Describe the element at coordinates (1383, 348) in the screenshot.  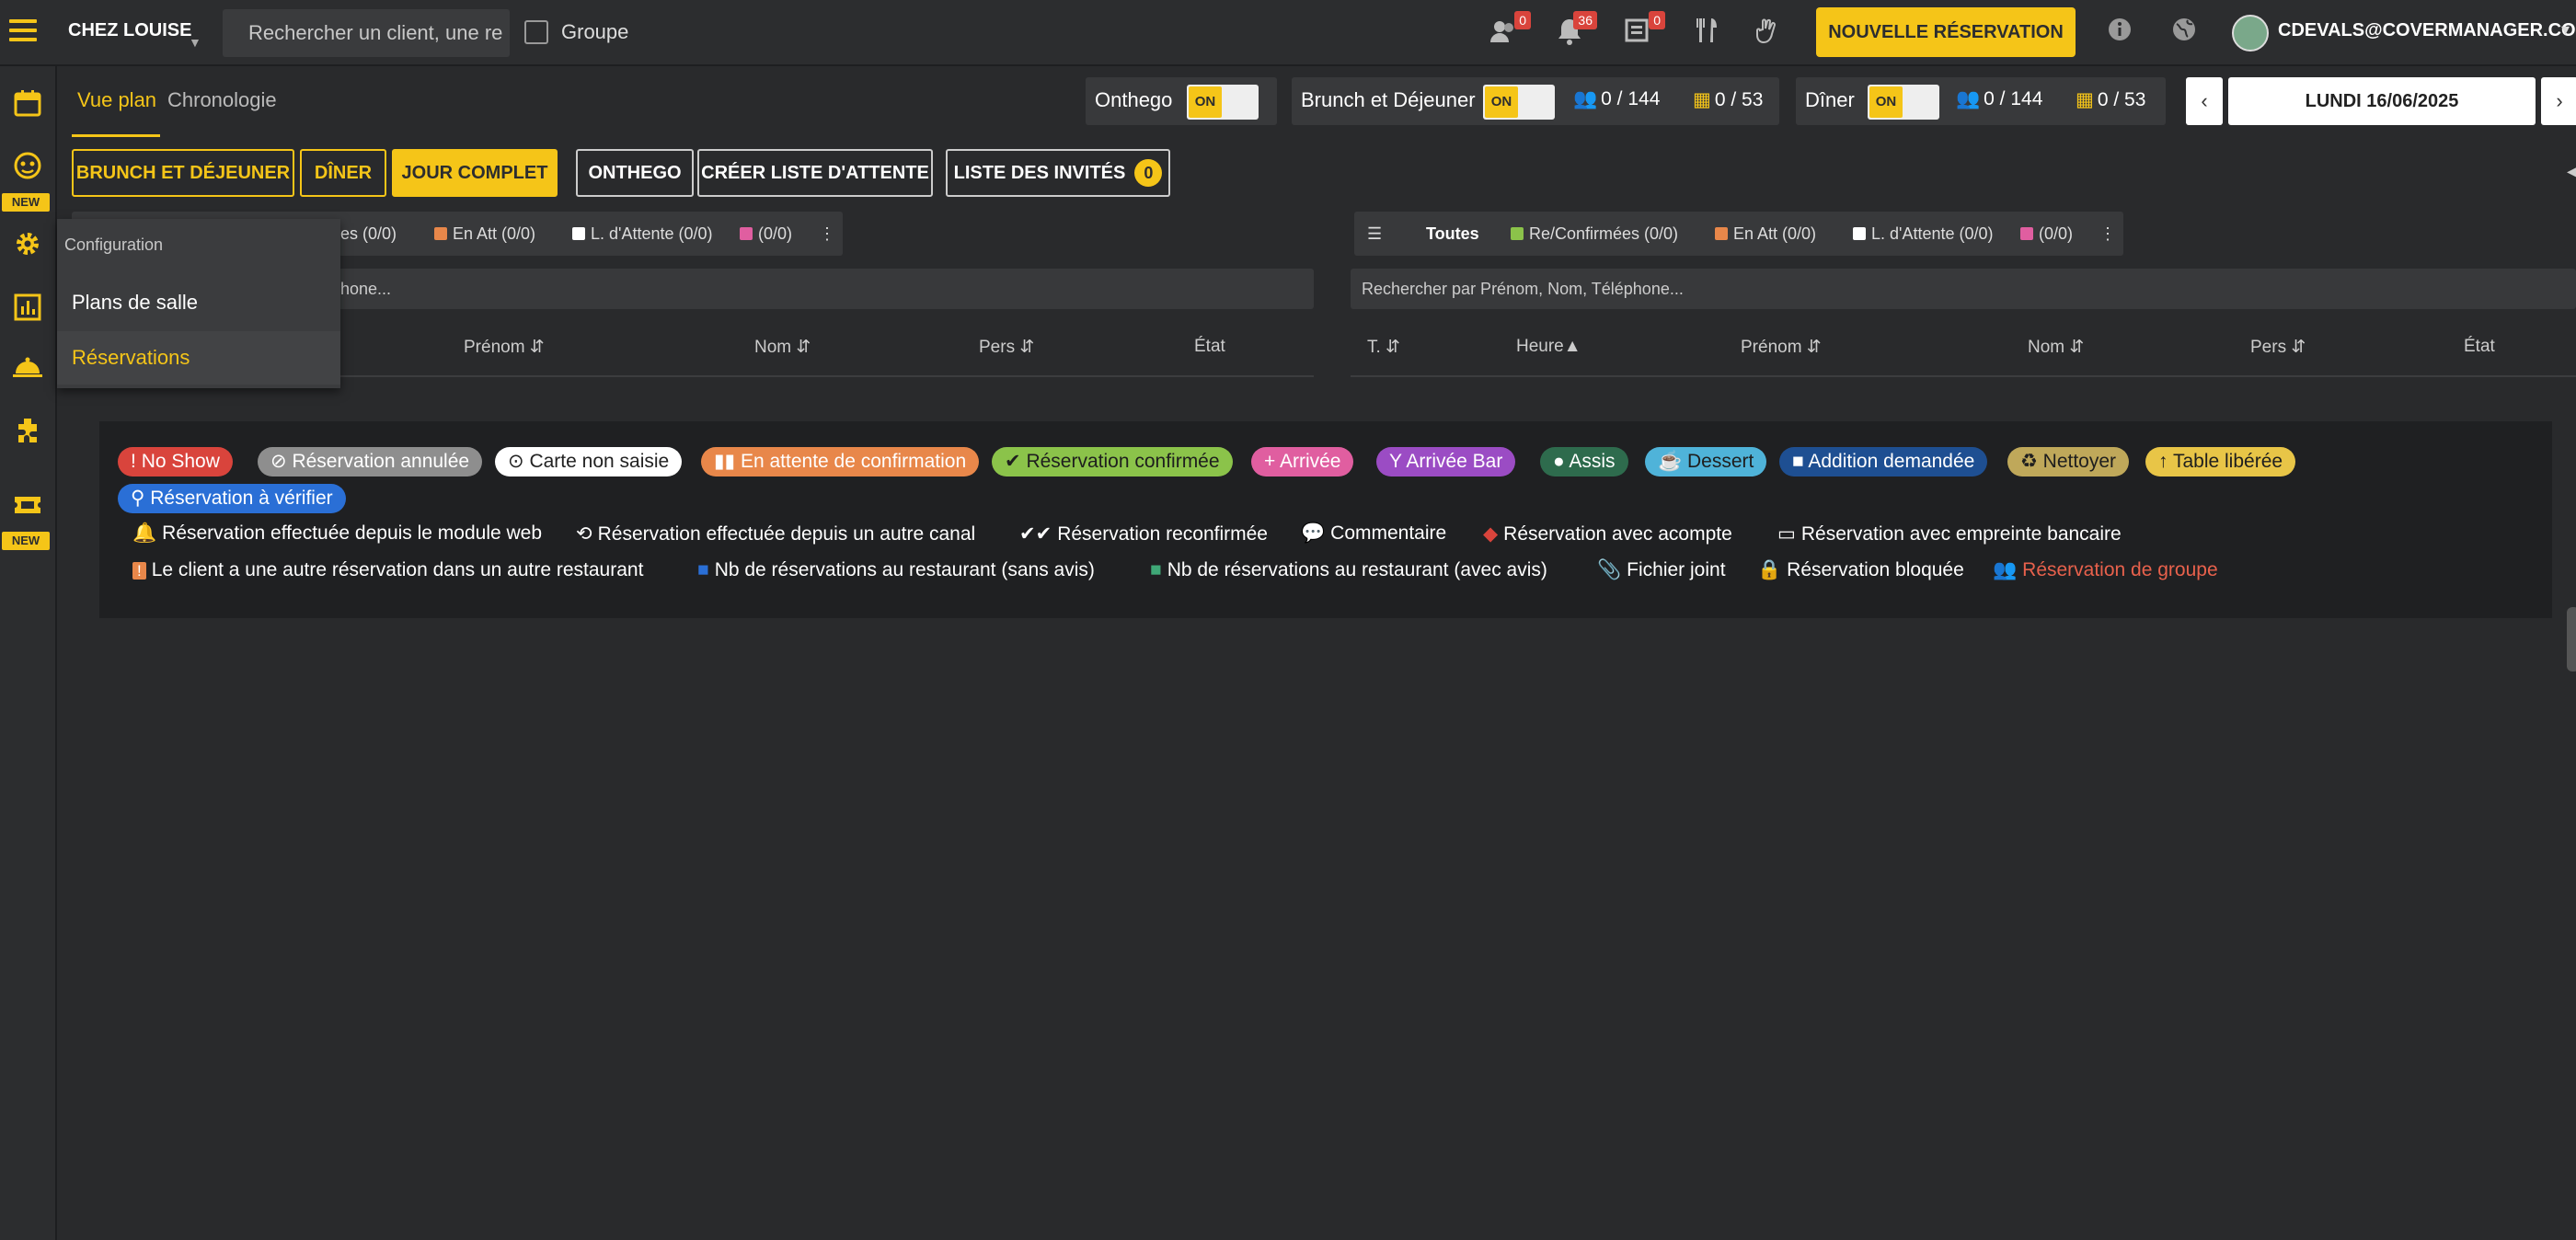
I see `col-table: T. ⇵` at that location.